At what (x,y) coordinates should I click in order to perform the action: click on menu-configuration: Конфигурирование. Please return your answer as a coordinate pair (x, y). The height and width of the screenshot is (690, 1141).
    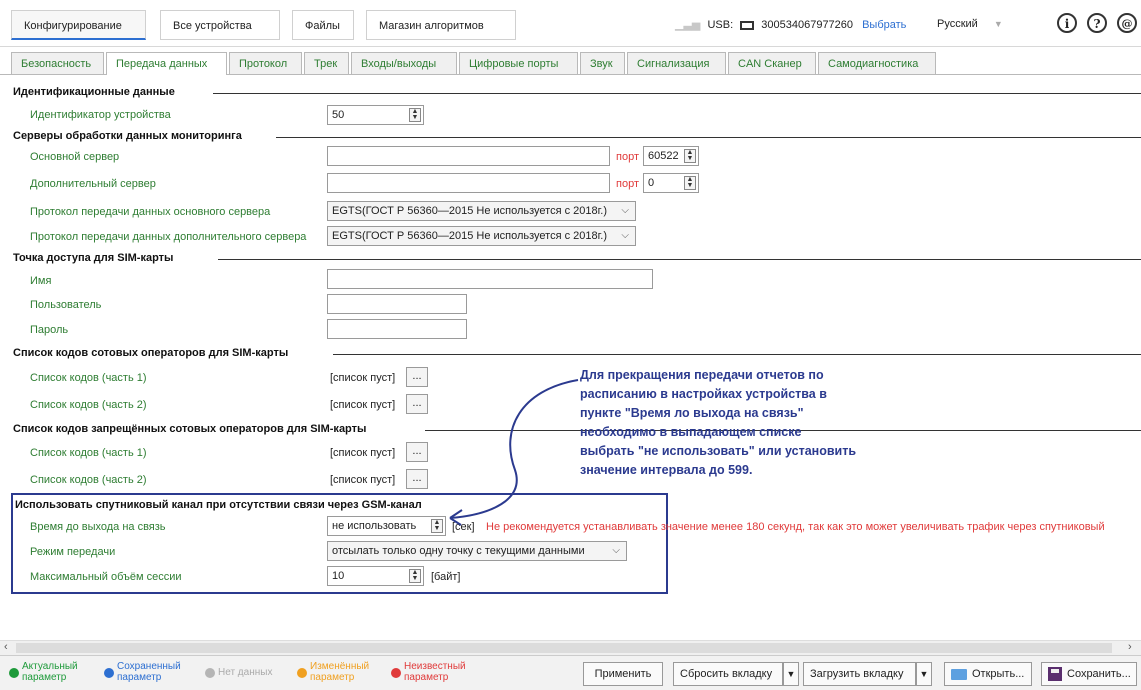
    Looking at the image, I should click on (78, 25).